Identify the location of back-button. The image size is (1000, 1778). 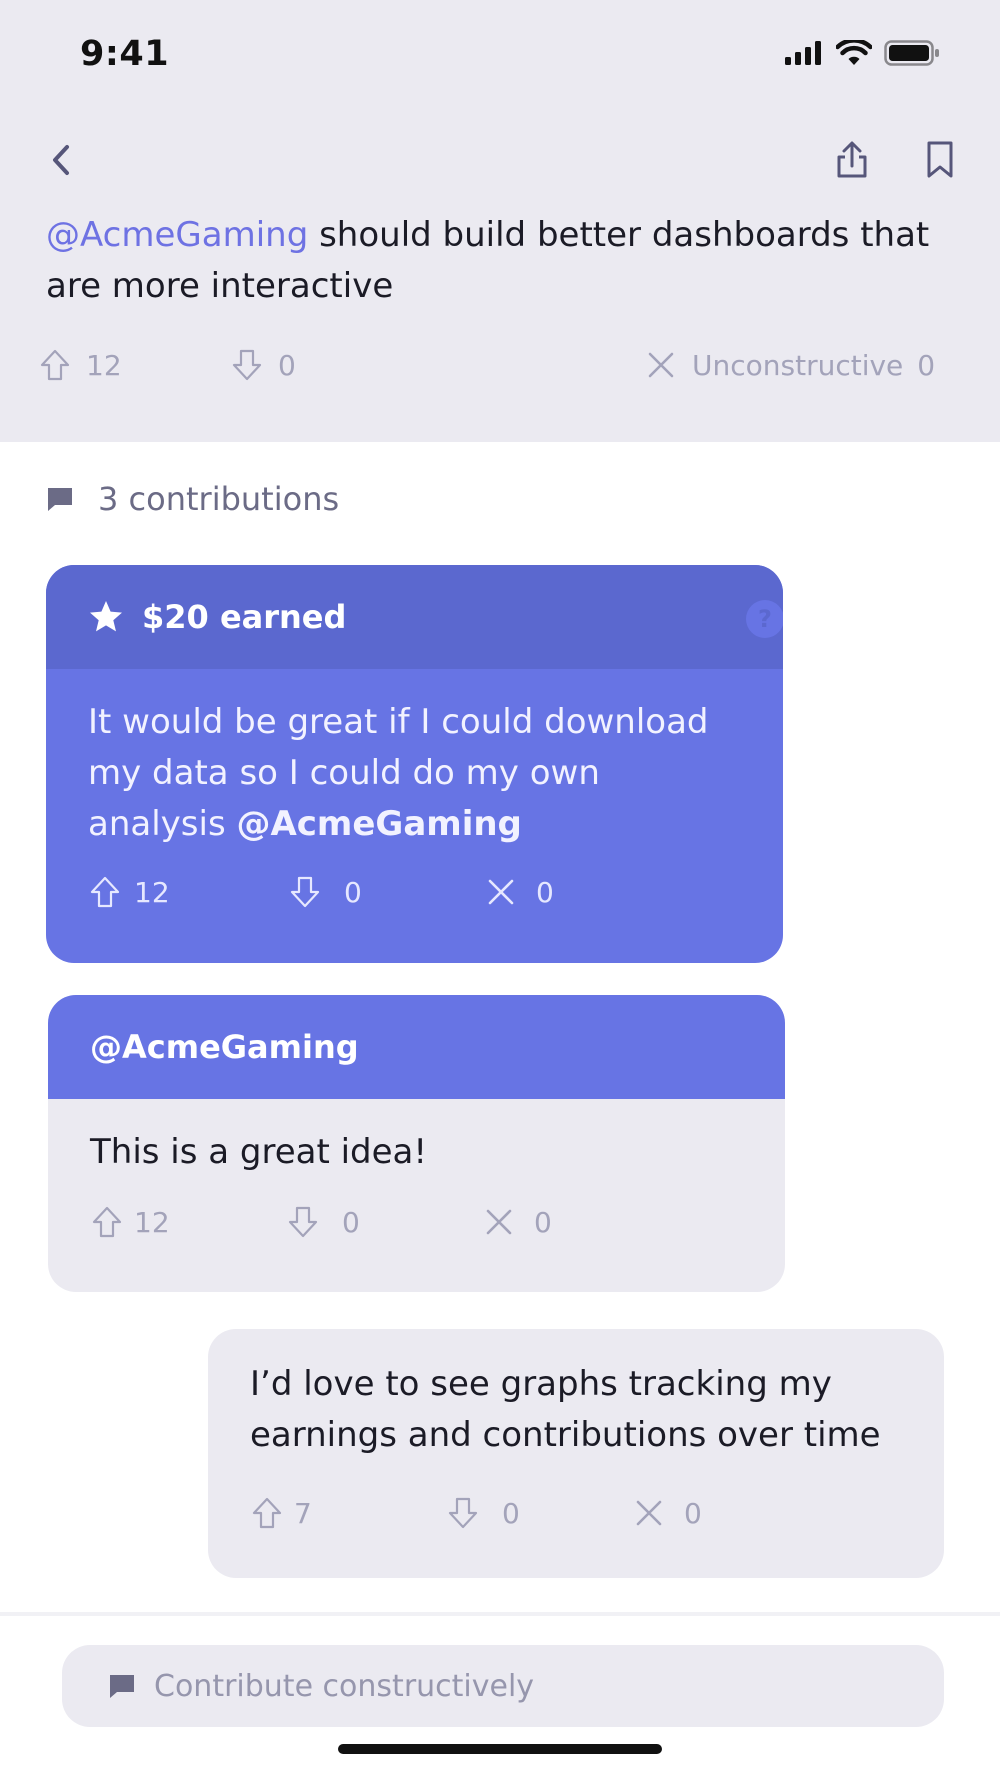
(62, 160).